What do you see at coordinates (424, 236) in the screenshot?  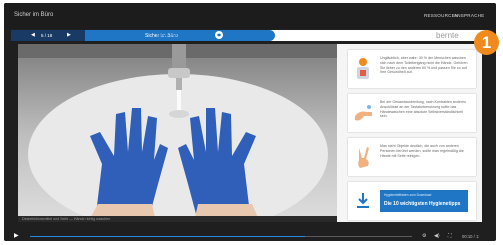 I see `settings-icon: ⚙` at bounding box center [424, 236].